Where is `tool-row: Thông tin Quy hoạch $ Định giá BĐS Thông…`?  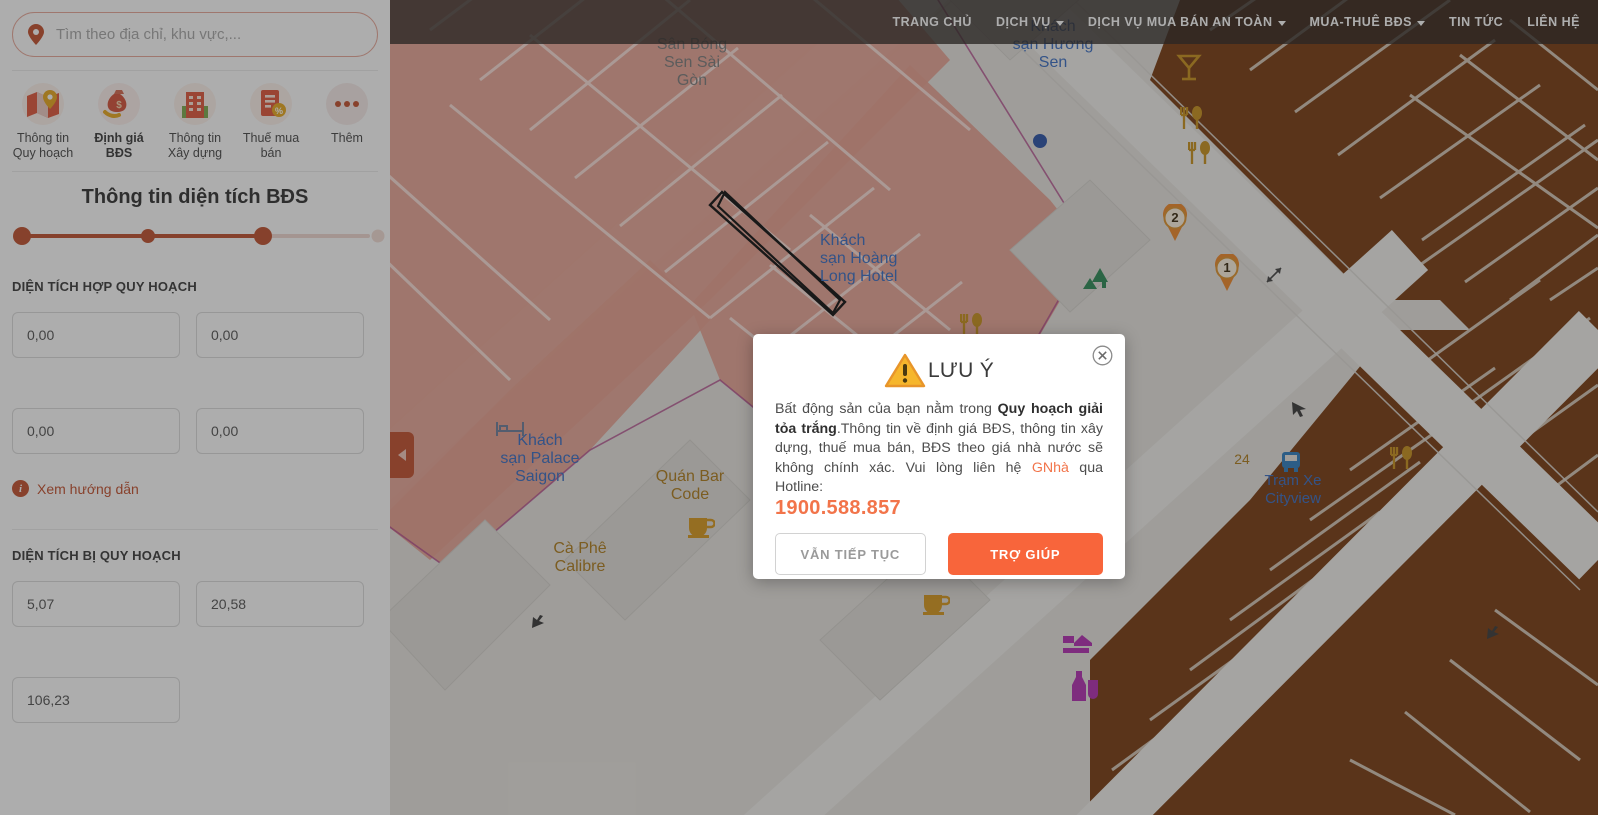 tool-row: Thông tin Quy hoạch $ Định giá BĐS Thông… is located at coordinates (195, 121).